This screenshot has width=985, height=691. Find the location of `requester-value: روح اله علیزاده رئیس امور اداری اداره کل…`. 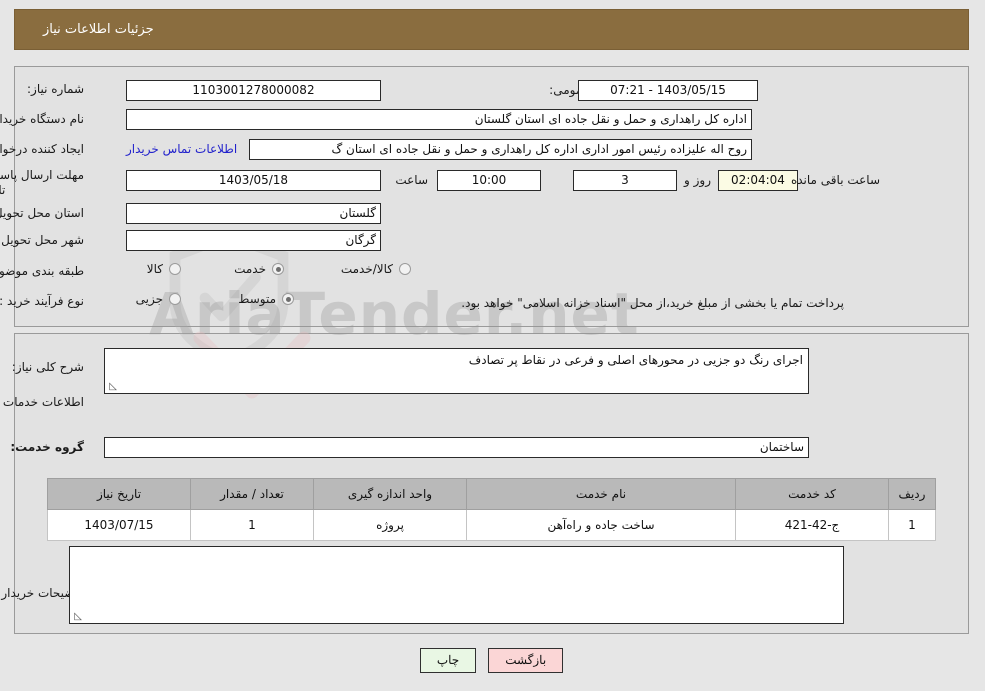

requester-value: روح اله علیزاده رئیس امور اداری اداره کل… is located at coordinates (501, 149).